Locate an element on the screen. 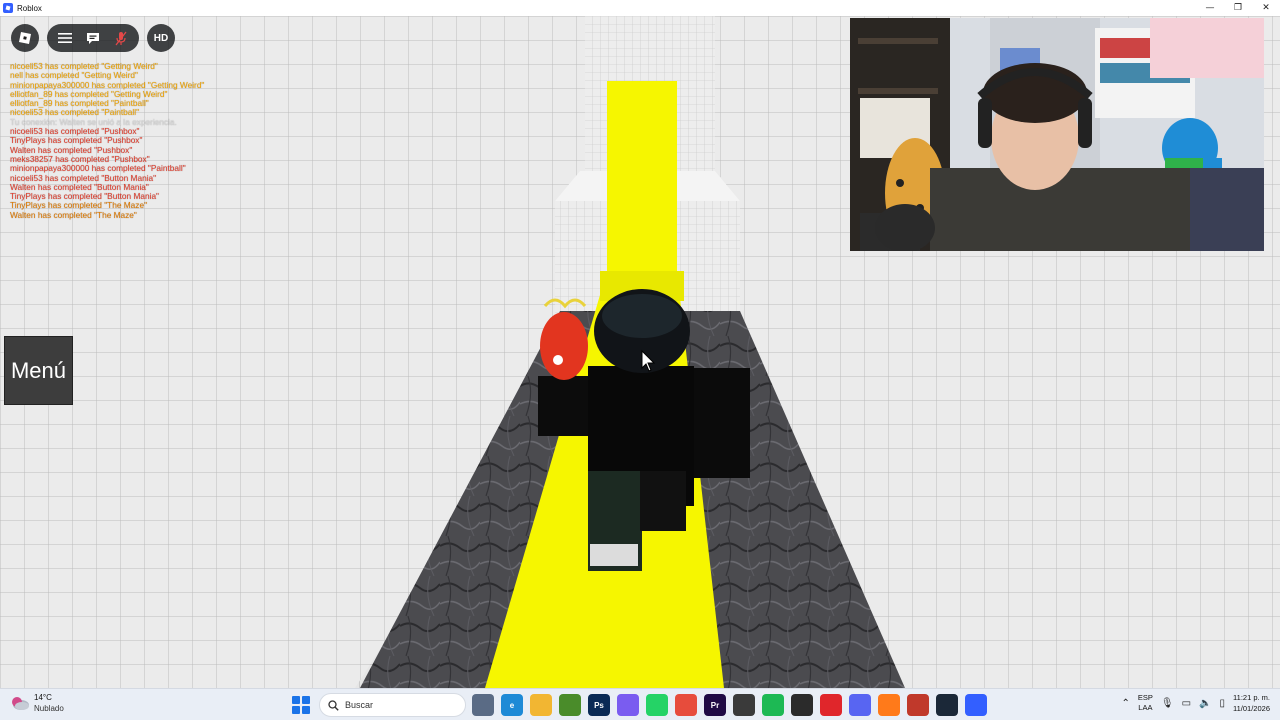 This screenshot has height=720, width=1280. chat-icon is located at coordinates (93, 38).